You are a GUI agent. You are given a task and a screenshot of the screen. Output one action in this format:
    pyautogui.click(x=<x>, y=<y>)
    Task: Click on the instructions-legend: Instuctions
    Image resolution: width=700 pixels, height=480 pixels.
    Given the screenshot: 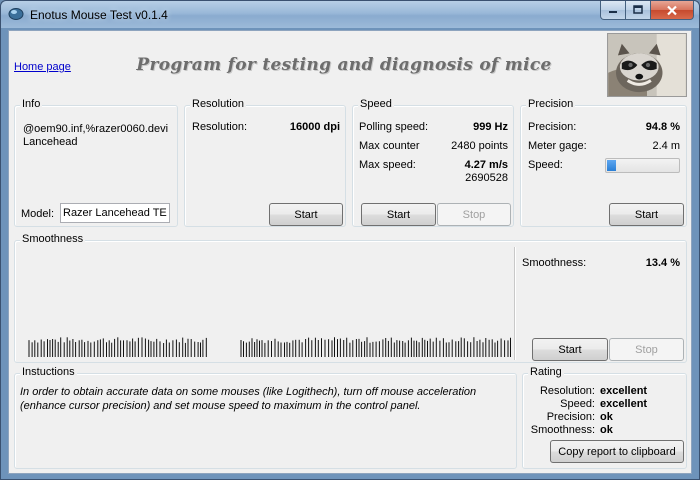 What is the action you would take?
    pyautogui.click(x=48, y=372)
    